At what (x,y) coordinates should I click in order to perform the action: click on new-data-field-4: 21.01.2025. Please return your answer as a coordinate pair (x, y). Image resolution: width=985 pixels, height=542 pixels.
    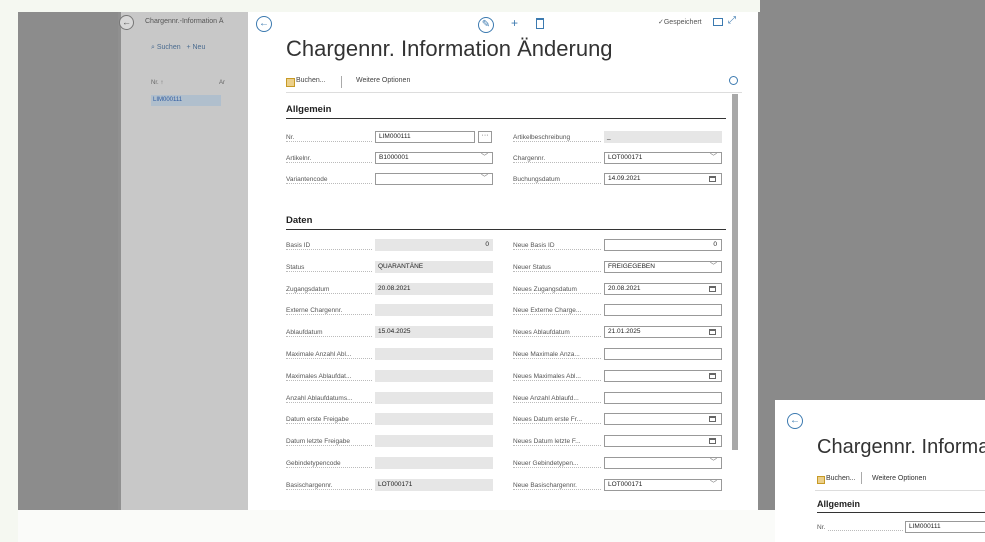
    Looking at the image, I should click on (663, 332).